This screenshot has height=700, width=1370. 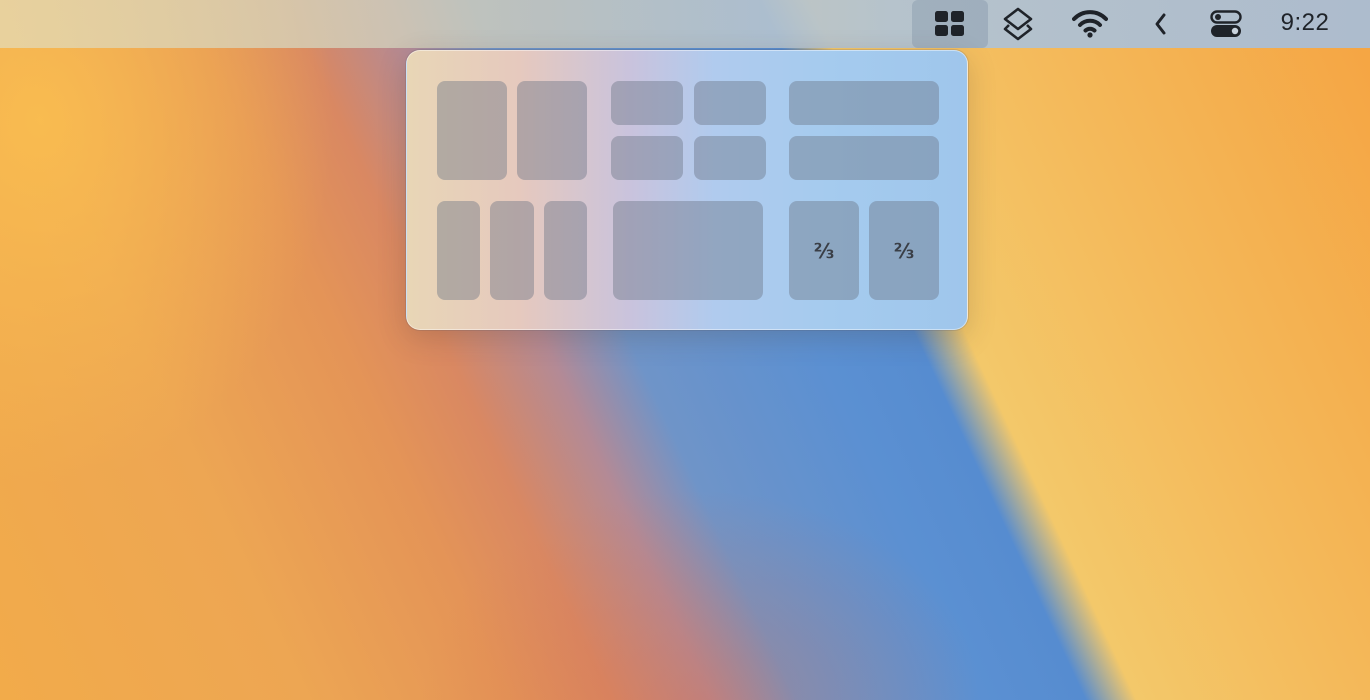 I want to click on collapse-menu-items-button, so click(x=1160, y=24).